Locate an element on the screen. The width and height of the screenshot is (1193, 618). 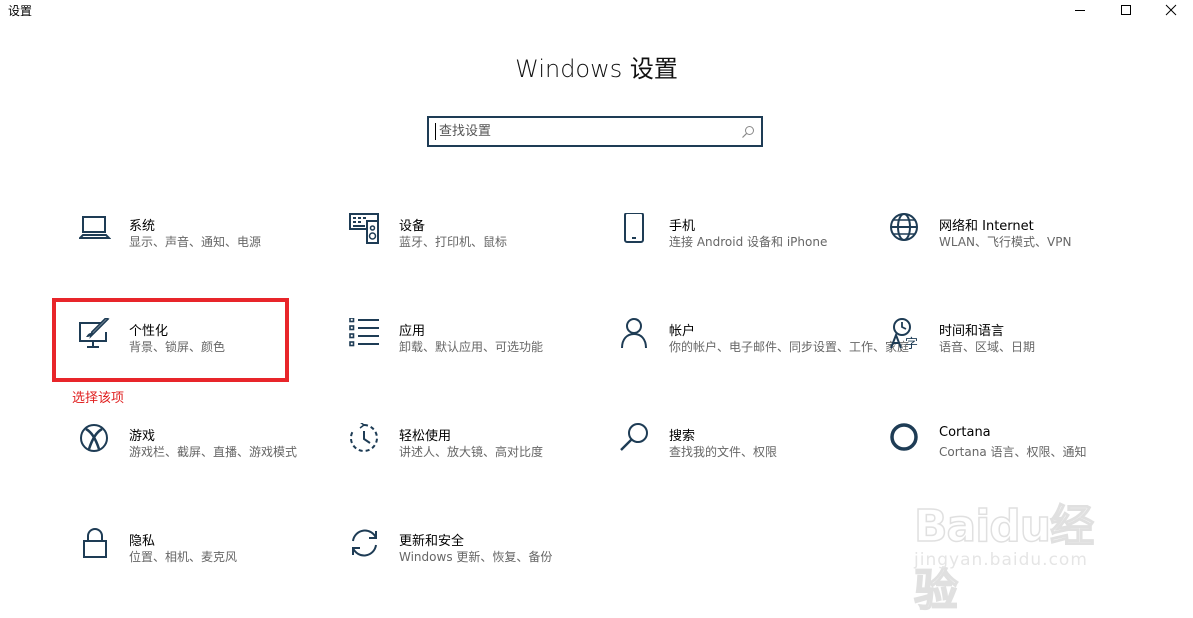
tile-system: 系统 显示、声音、通知、电源 is located at coordinates (204, 243).